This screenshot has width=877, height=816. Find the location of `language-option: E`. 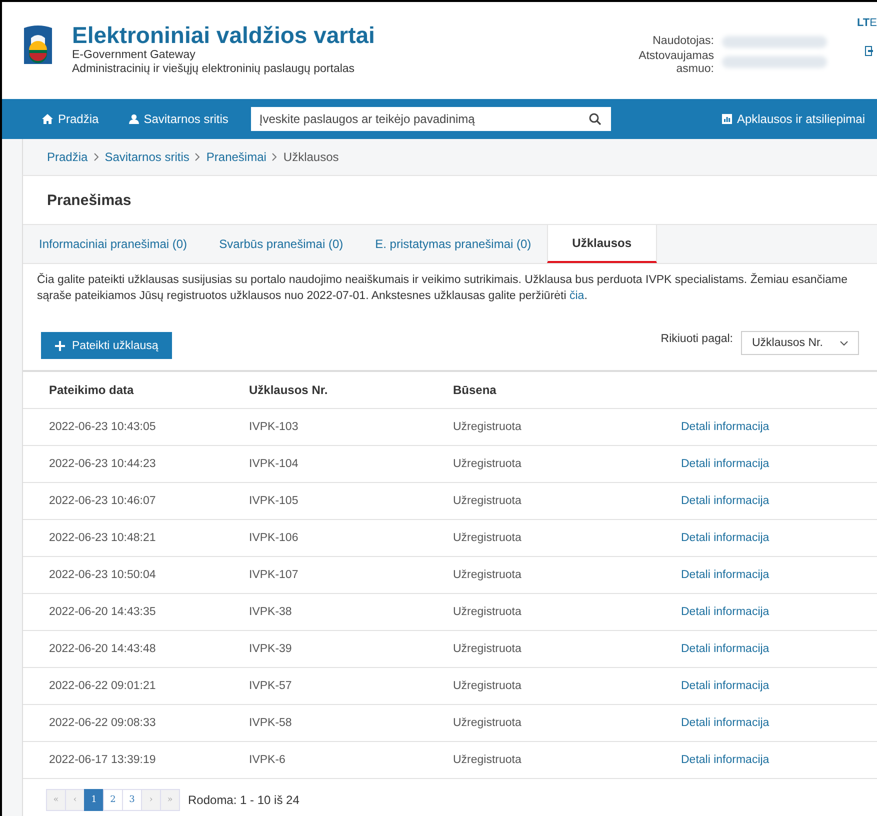

language-option: E is located at coordinates (873, 23).